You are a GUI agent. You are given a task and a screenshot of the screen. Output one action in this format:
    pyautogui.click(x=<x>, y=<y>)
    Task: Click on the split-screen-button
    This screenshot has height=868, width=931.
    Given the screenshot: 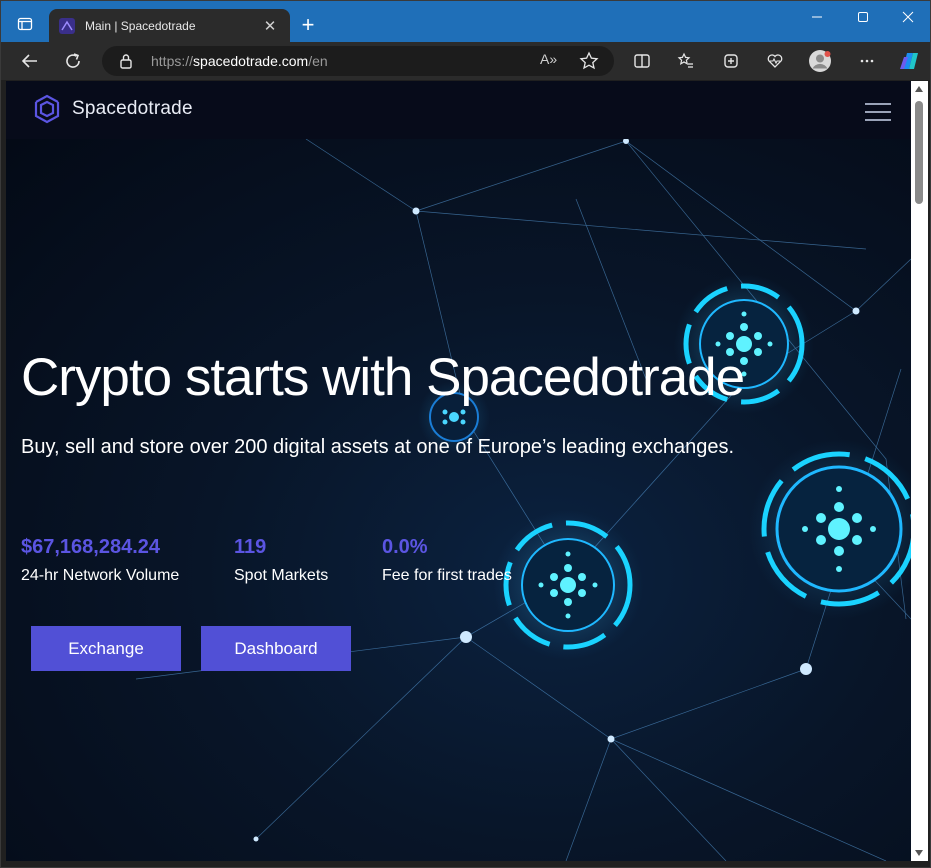 What is the action you would take?
    pyautogui.click(x=642, y=61)
    